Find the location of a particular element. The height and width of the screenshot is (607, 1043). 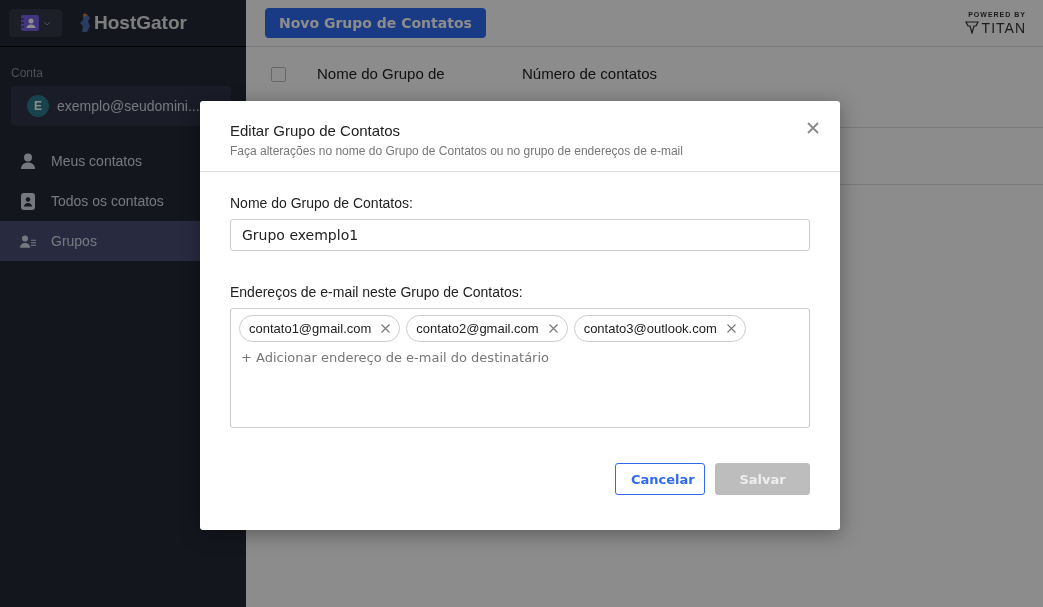

titan-brand: TITAN is located at coordinates (1003, 27).